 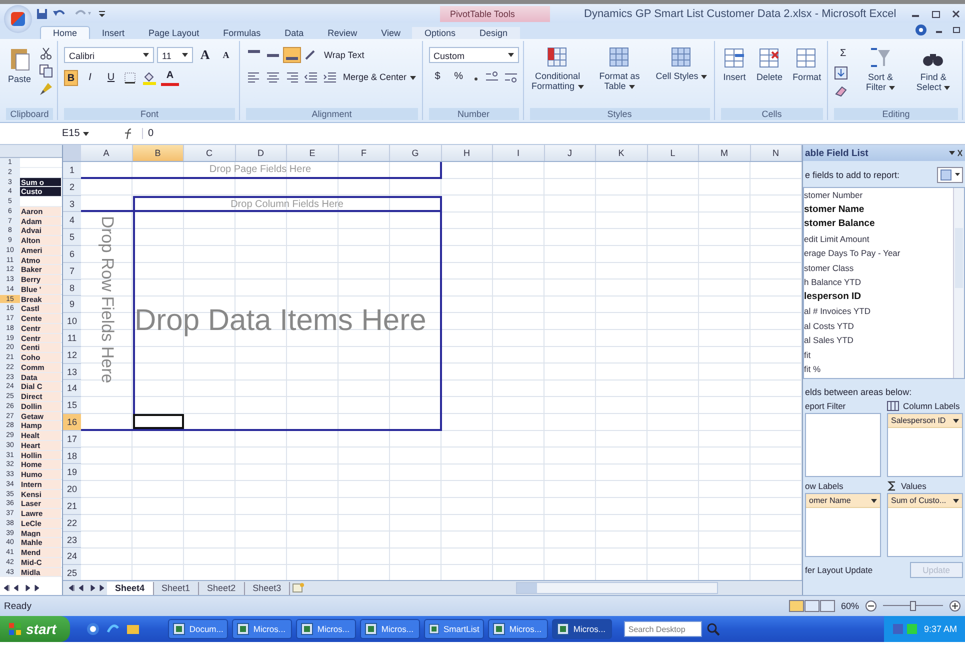 What do you see at coordinates (72, 170) in the screenshot?
I see `row-header: 1` at bounding box center [72, 170].